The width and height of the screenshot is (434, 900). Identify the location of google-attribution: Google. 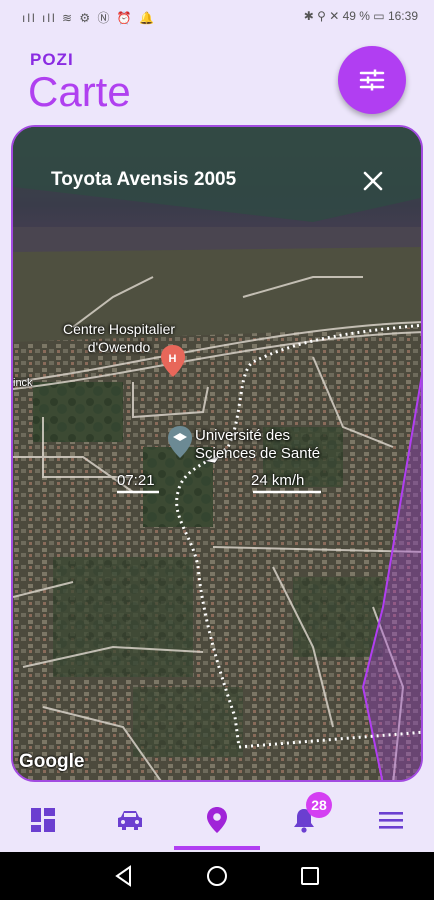
(51, 762).